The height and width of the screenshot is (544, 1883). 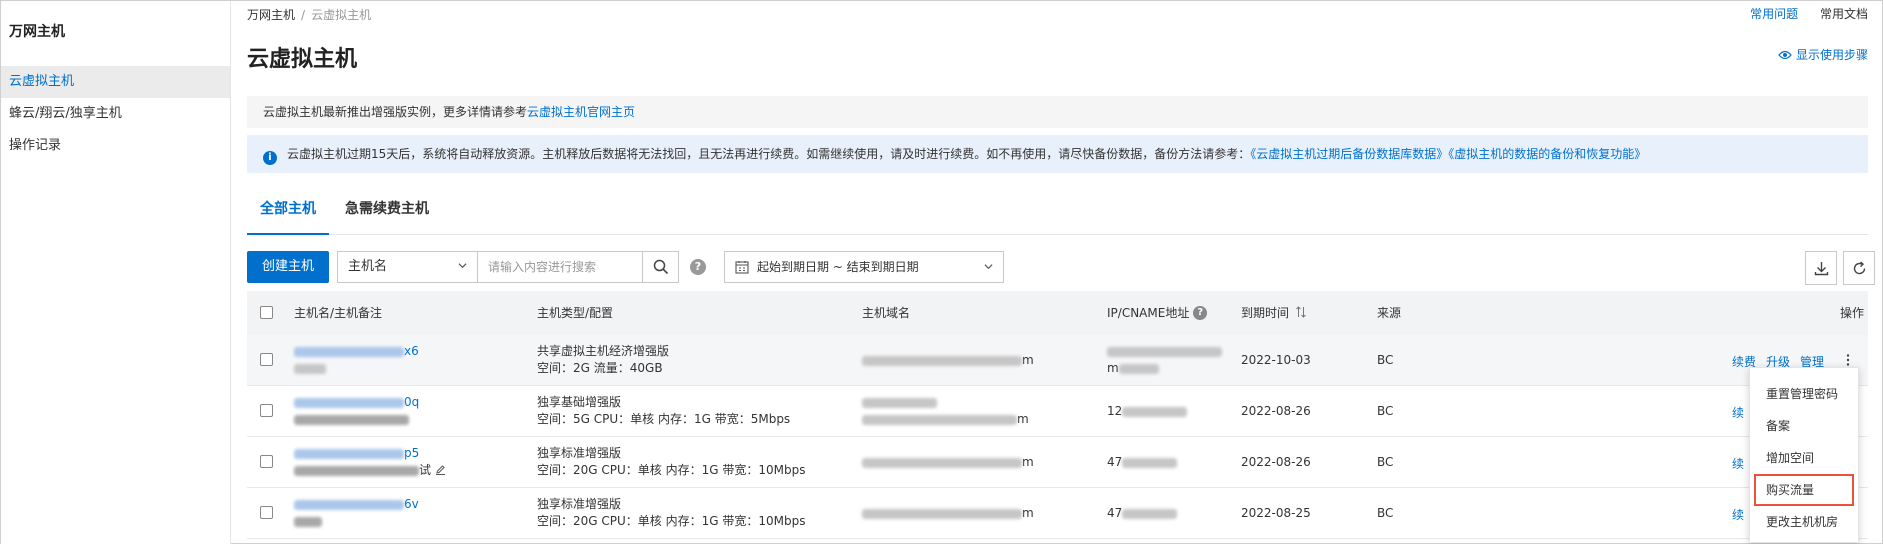 What do you see at coordinates (1148, 313) in the screenshot?
I see `th-ip-label: IP/CNAME地址` at bounding box center [1148, 313].